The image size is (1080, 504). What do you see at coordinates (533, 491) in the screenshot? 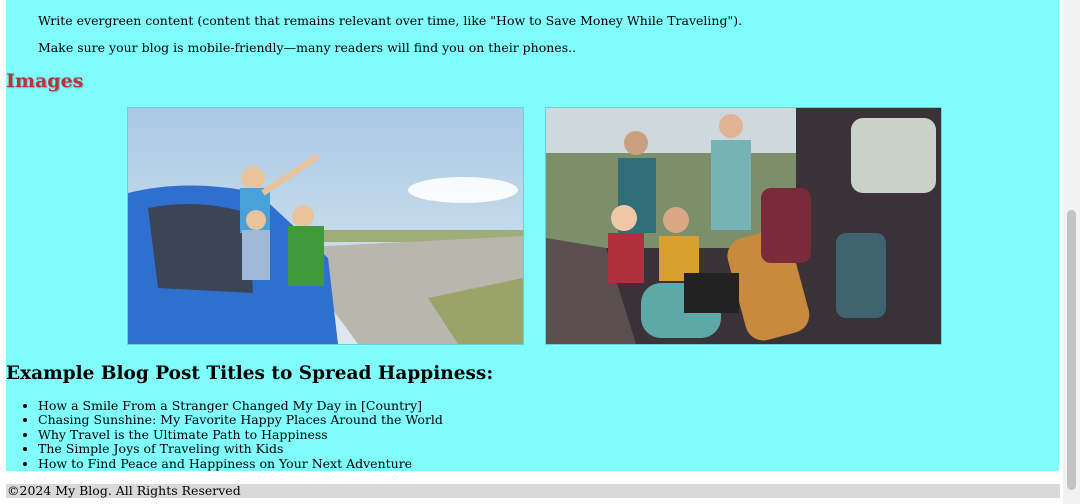
I see `page-footer: ©2024 My Blog. All Rights Reserved` at bounding box center [533, 491].